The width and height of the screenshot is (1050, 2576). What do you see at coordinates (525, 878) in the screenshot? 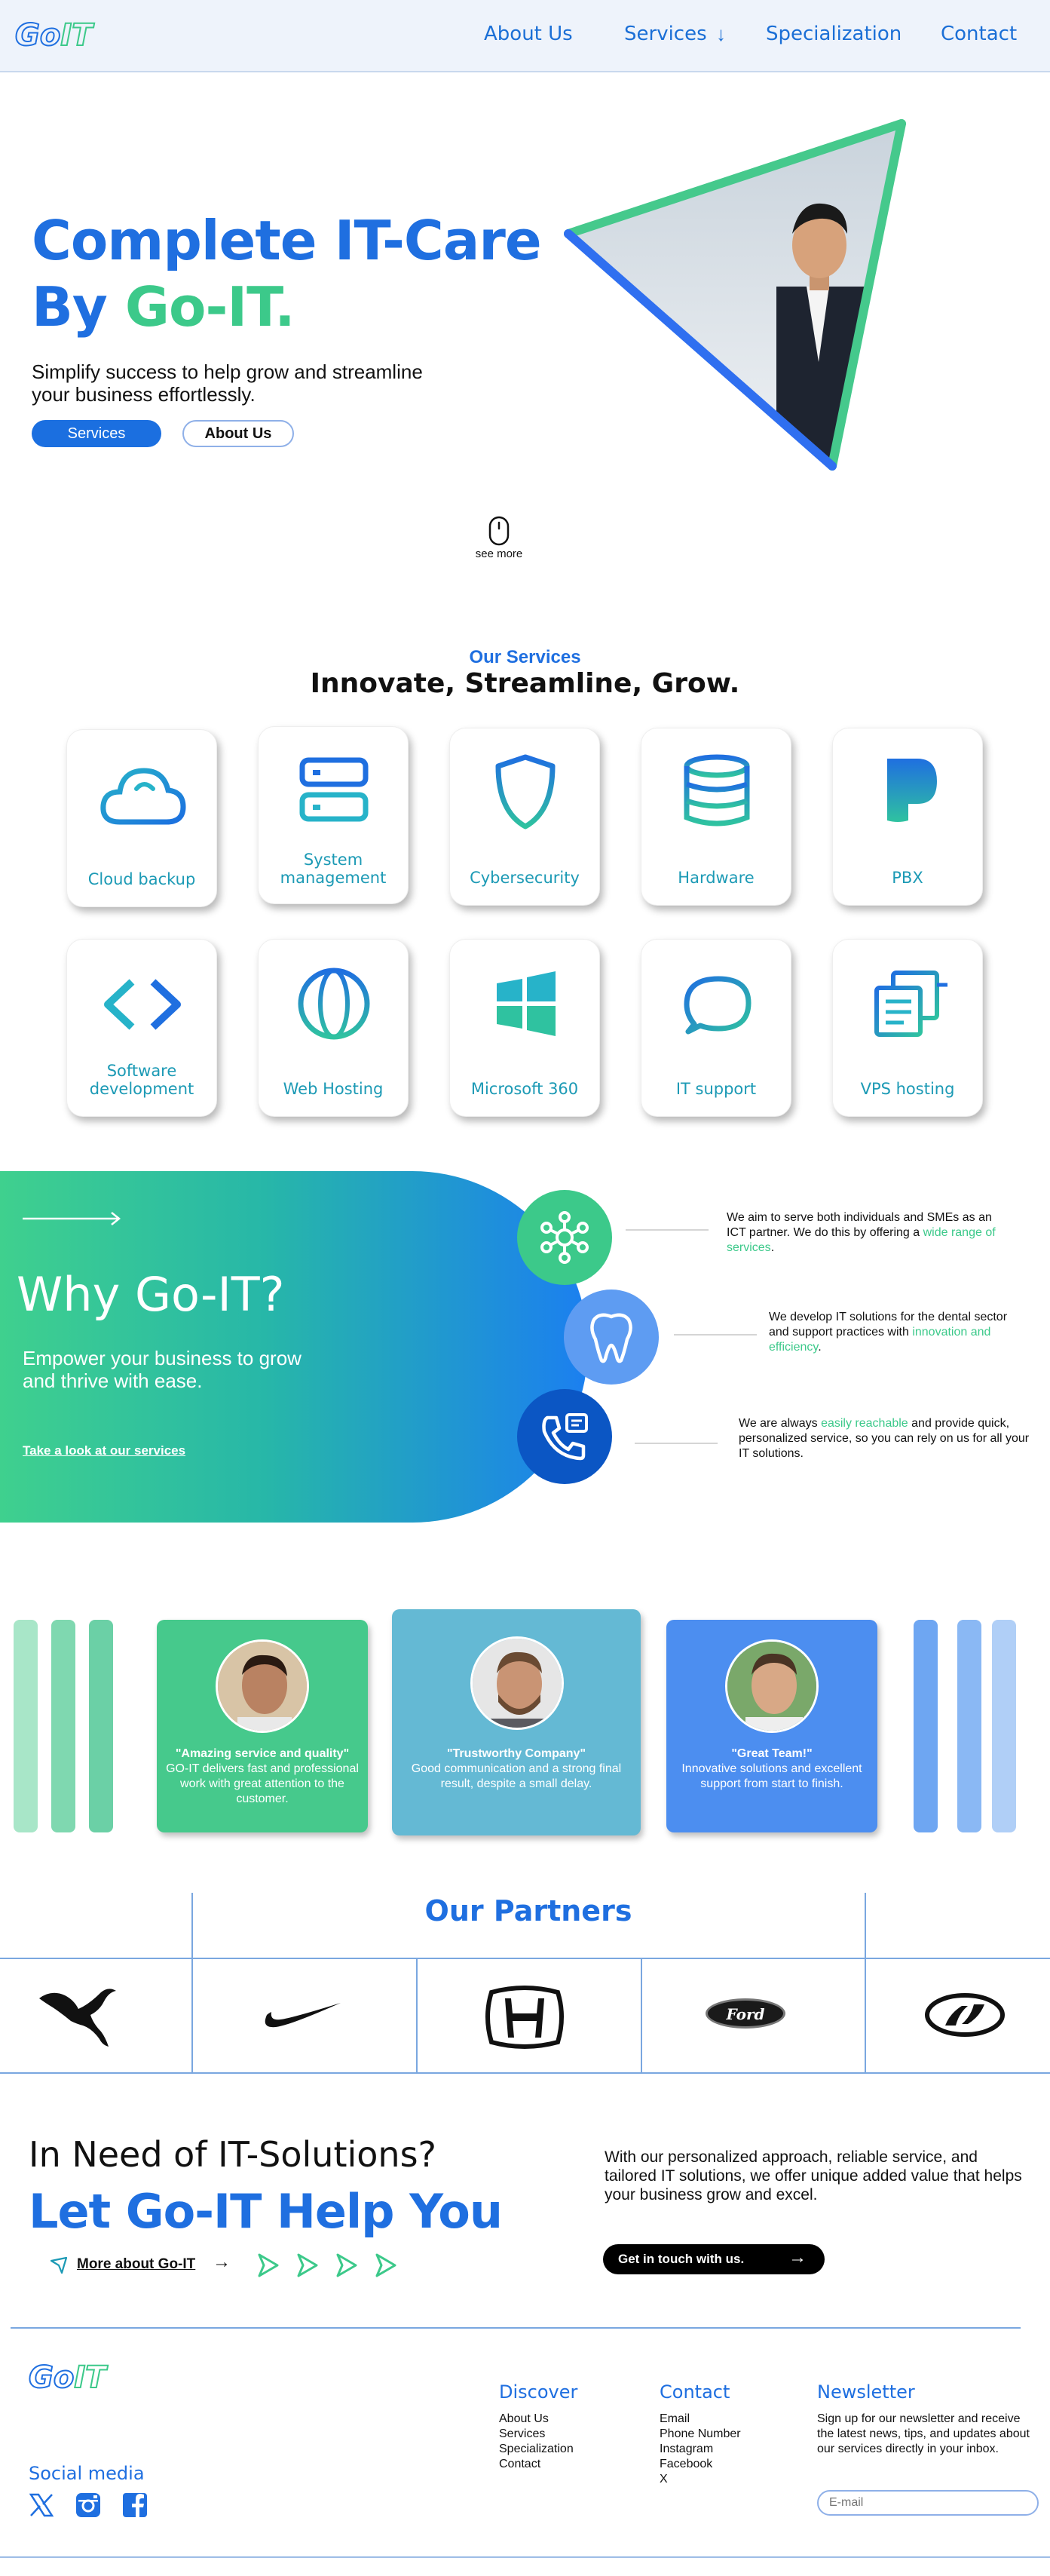
I see `service-label: Cybersecurity` at bounding box center [525, 878].